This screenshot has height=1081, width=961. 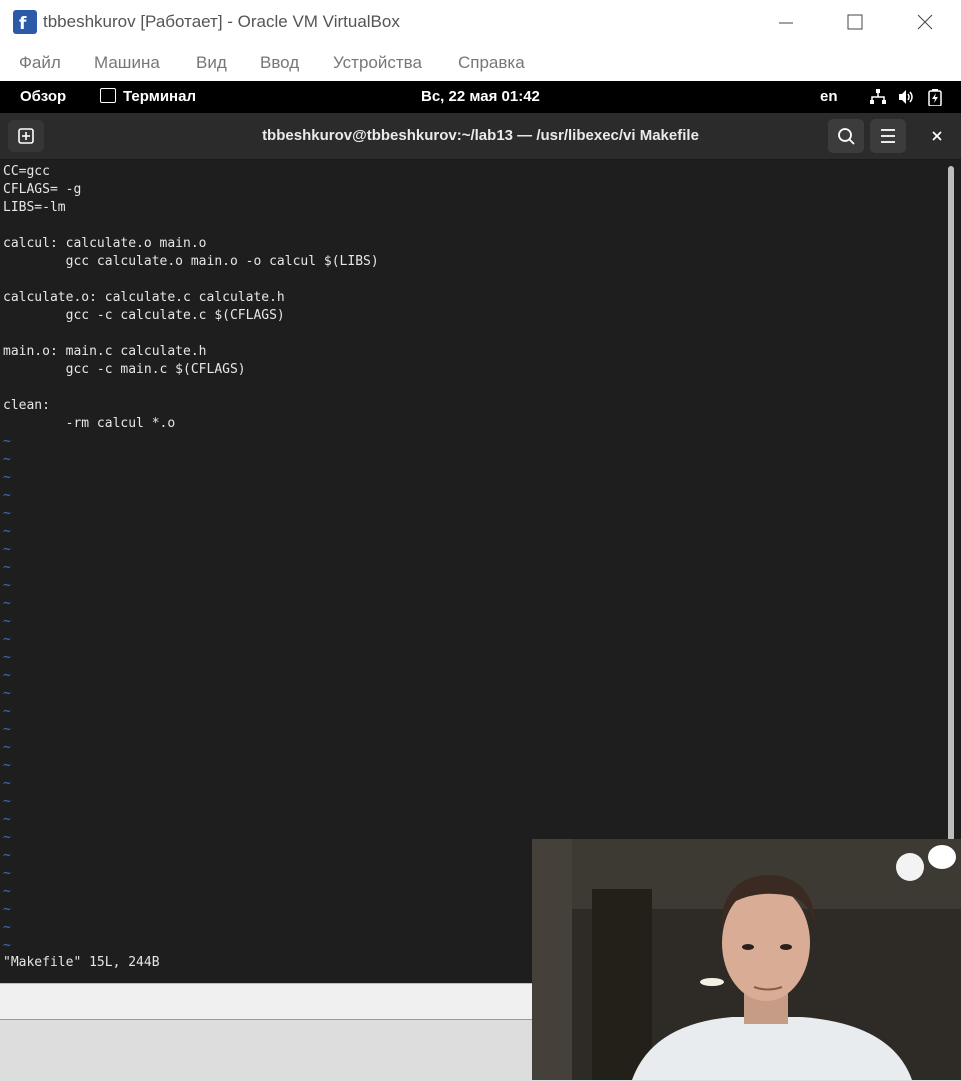 What do you see at coordinates (43, 96) in the screenshot?
I see `activities-overview-button: Обзор` at bounding box center [43, 96].